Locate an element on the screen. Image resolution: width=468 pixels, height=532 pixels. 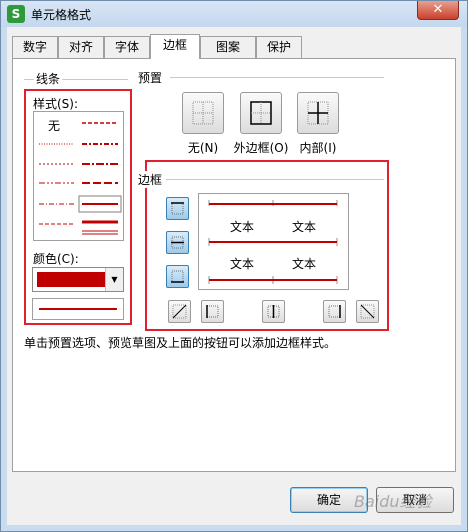
tab-pattern: 图案 is located at coordinates (228, 47).